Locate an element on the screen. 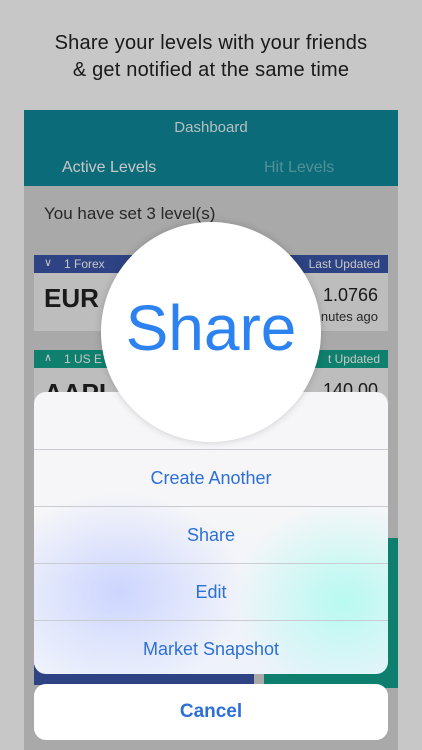  share-button: Share is located at coordinates (211, 534).